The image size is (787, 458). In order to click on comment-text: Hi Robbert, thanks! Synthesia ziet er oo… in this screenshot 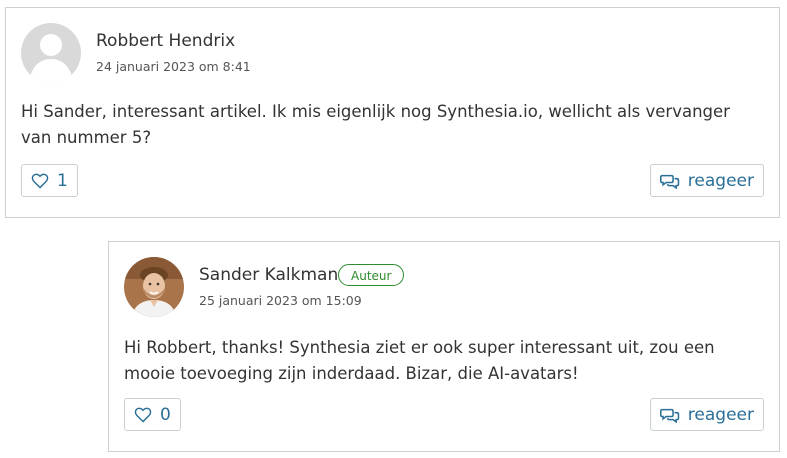, I will do `click(419, 360)`.